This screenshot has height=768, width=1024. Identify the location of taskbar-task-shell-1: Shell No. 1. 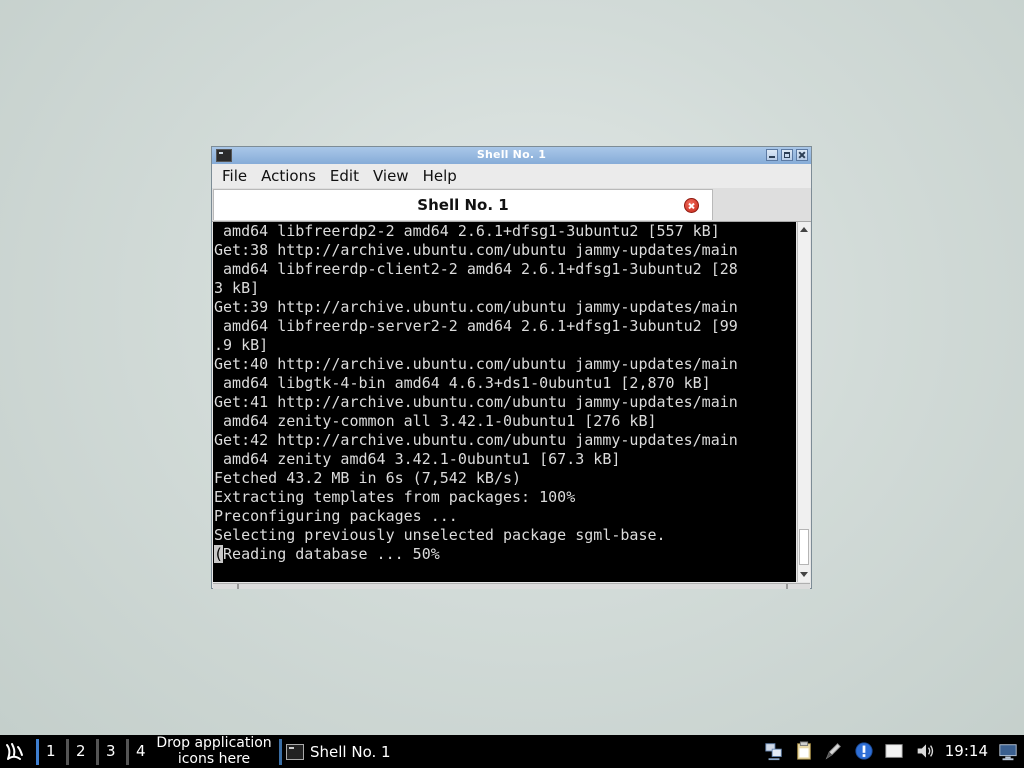
(338, 752).